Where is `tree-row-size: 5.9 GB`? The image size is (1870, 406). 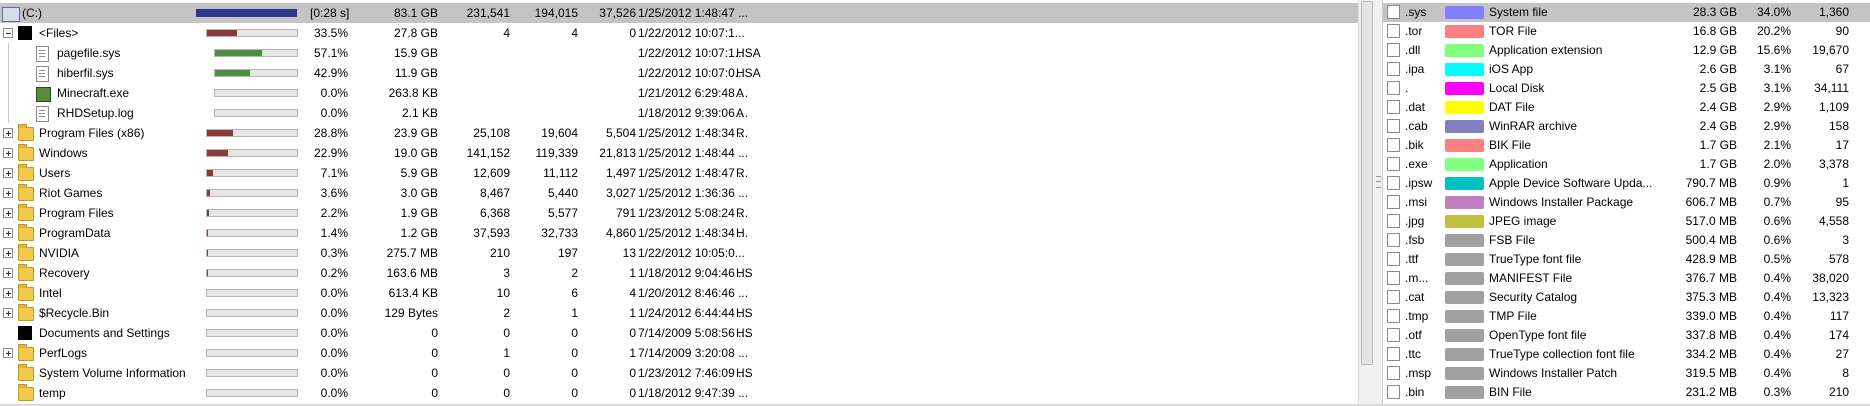 tree-row-size: 5.9 GB is located at coordinates (419, 173).